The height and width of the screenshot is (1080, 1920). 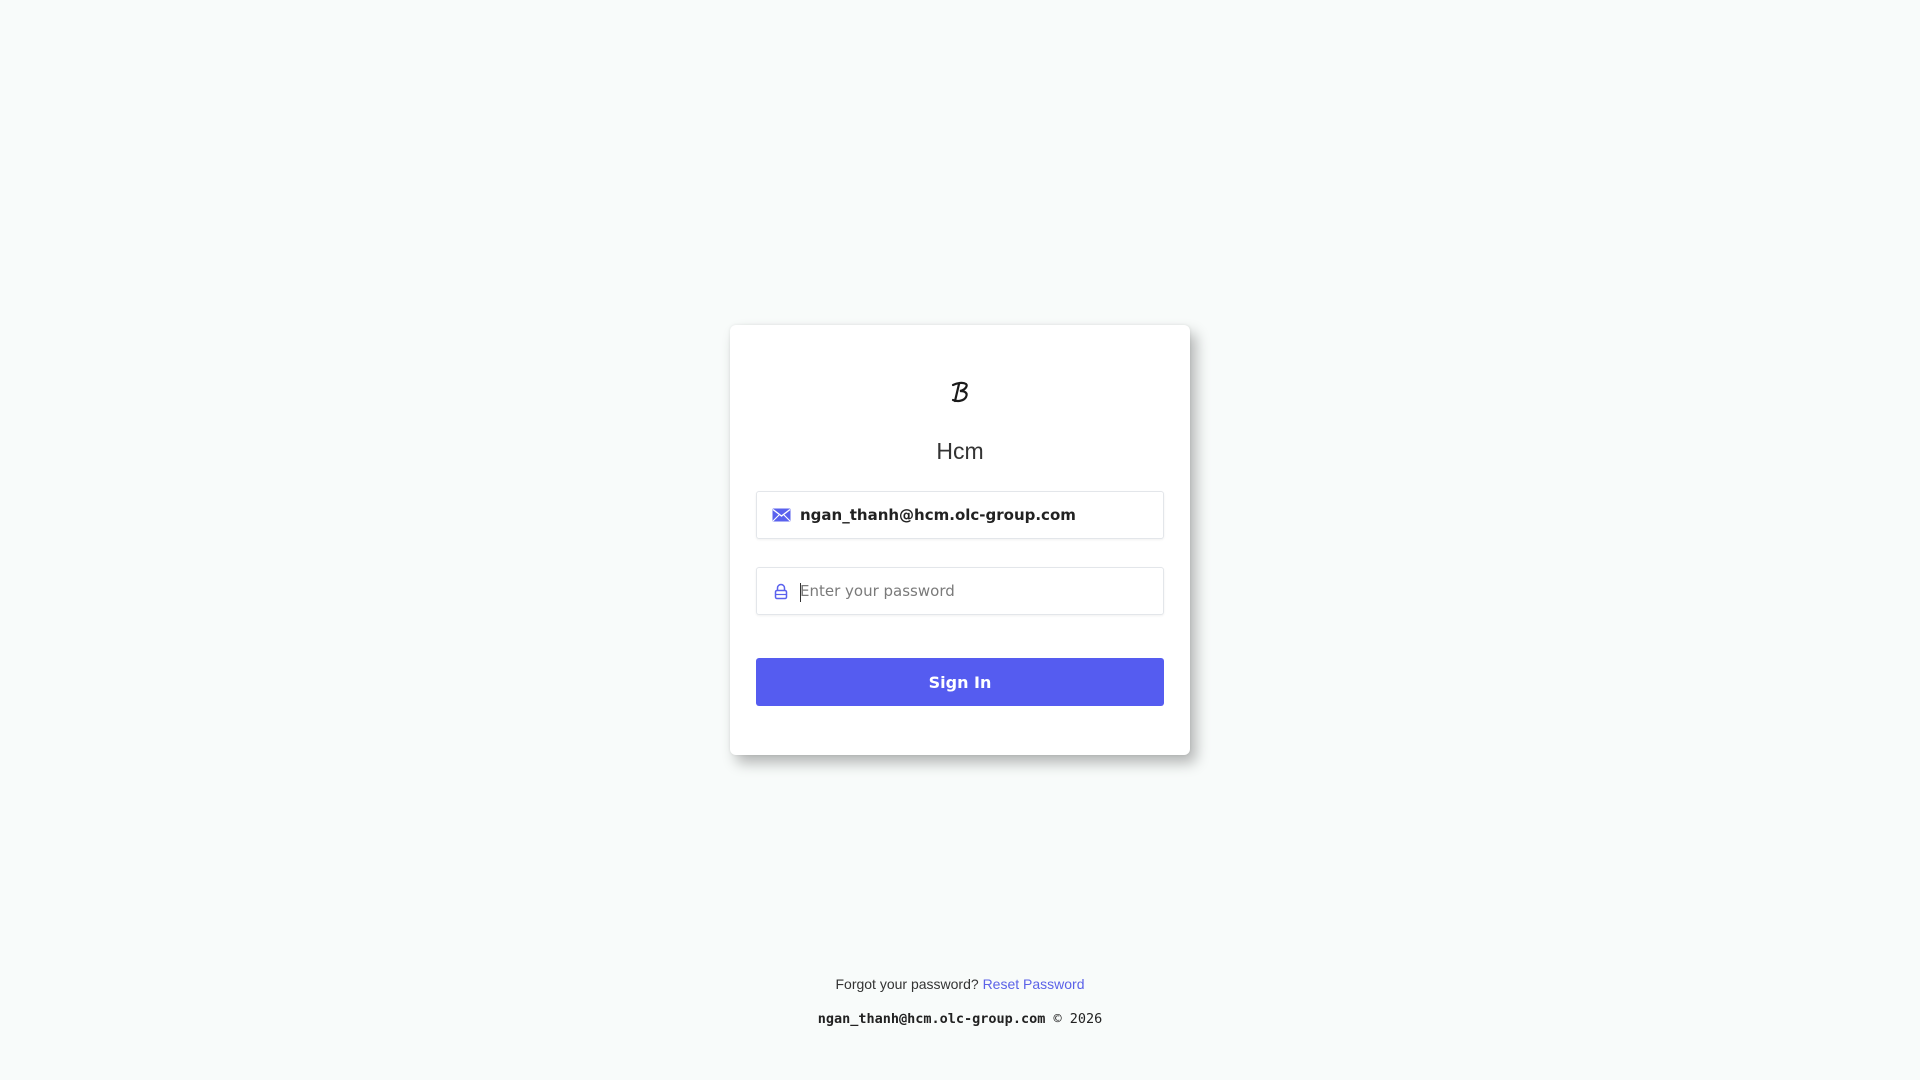 I want to click on reset-password-link: Reset Password, so click(x=1034, y=984).